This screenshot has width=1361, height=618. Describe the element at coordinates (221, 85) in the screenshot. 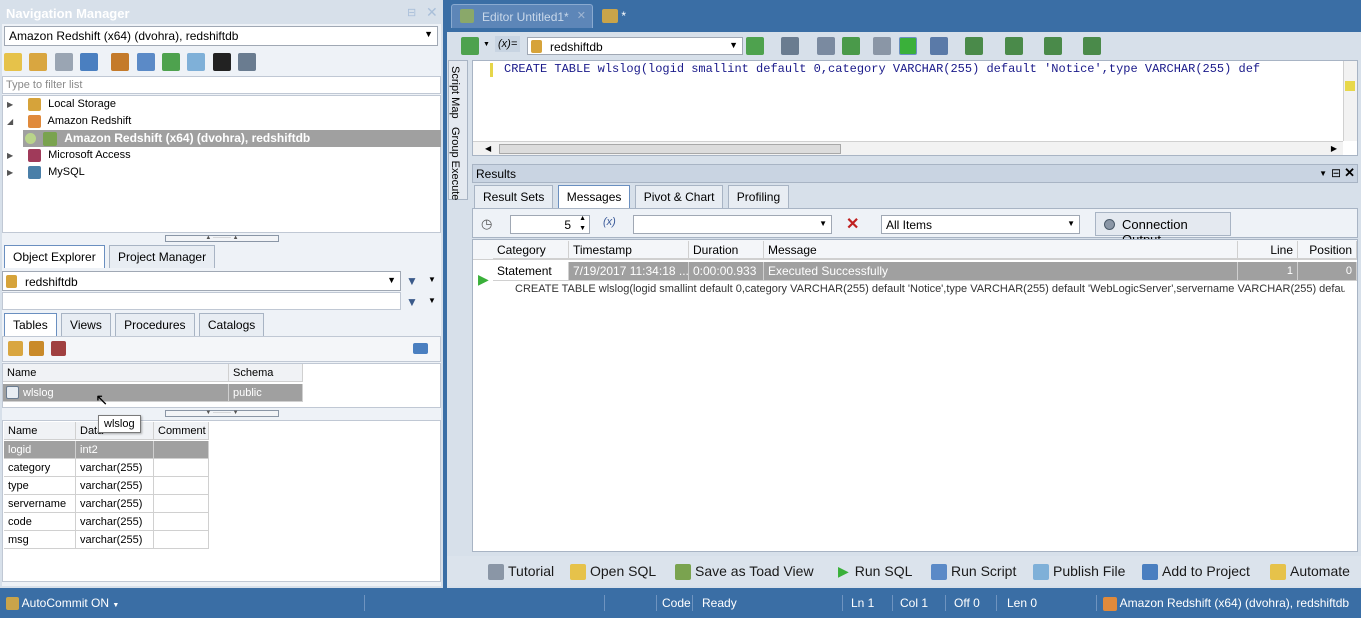

I see `filter-input: Type to filter list` at that location.